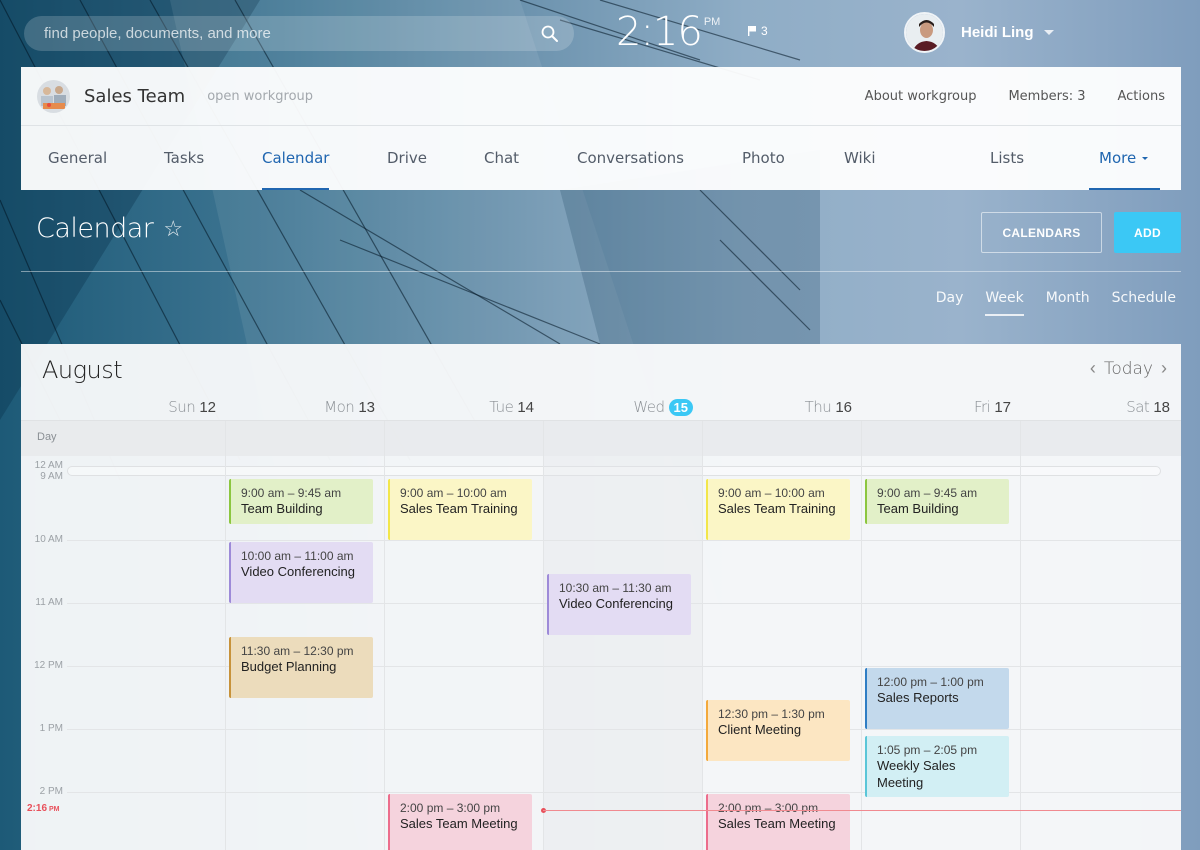 The image size is (1200, 850). What do you see at coordinates (784, 407) in the screenshot?
I see `day-header-thu: Thu 16` at bounding box center [784, 407].